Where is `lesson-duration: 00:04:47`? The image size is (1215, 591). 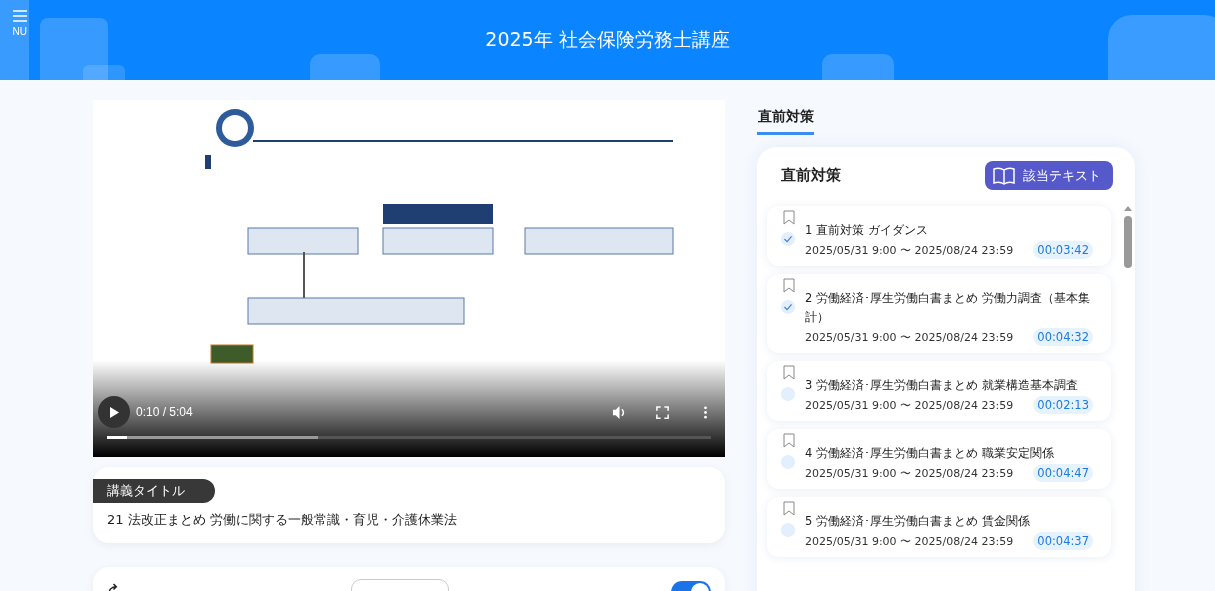 lesson-duration: 00:04:47 is located at coordinates (1063, 473).